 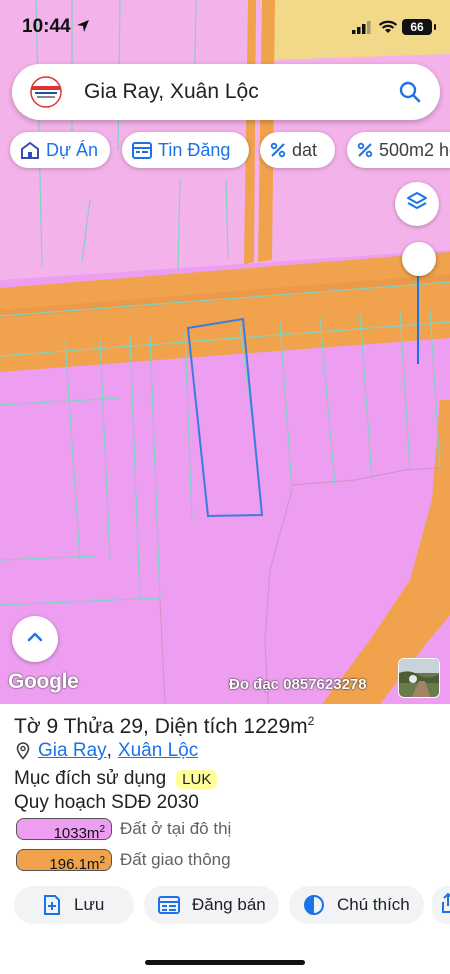 I want to click on search-bar: Gia Ray, Xuân Lộc, so click(x=226, y=92).